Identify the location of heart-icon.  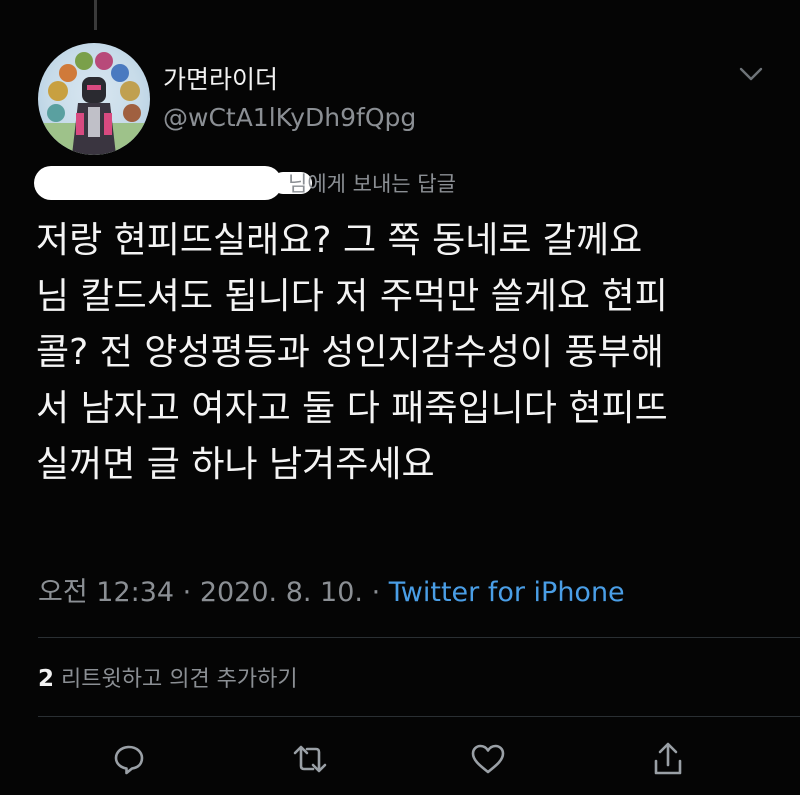
(488, 759).